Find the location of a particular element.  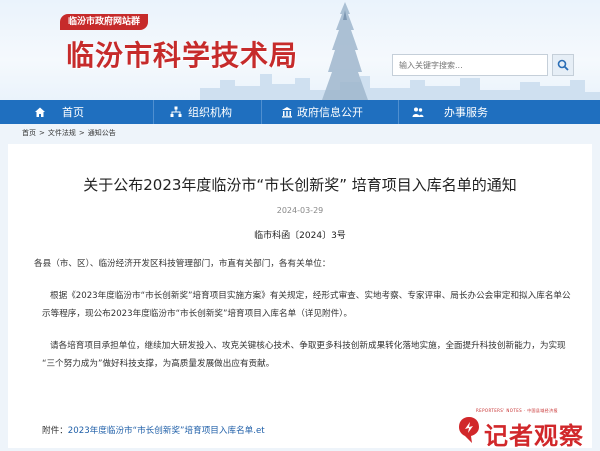

search-input is located at coordinates (470, 65).